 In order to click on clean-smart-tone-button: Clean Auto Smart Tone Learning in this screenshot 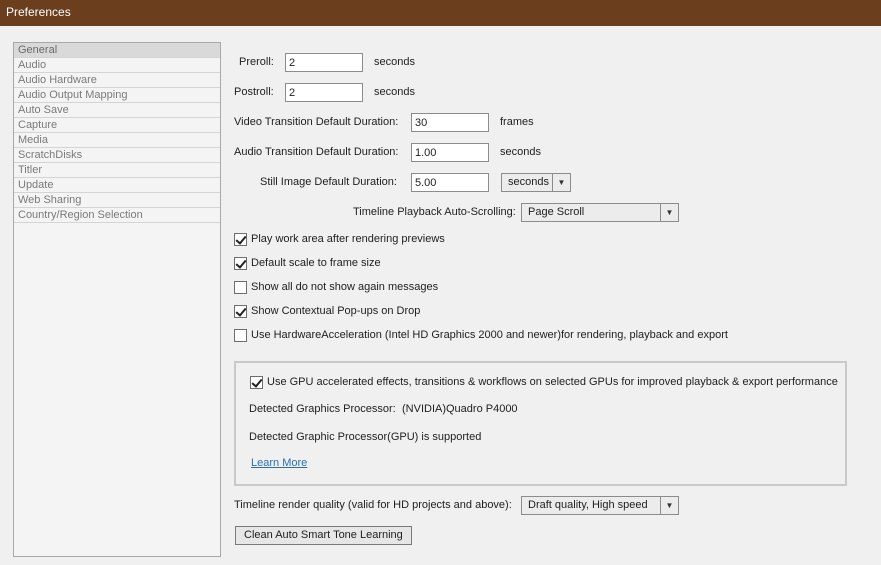, I will do `click(323, 535)`.